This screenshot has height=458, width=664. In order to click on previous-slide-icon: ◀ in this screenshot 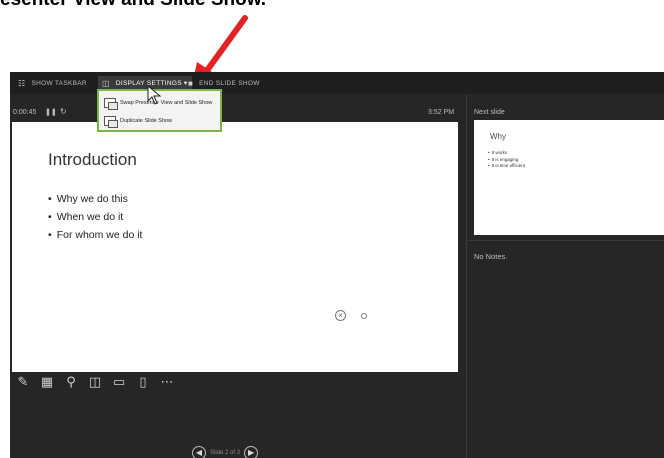, I will do `click(199, 452)`.